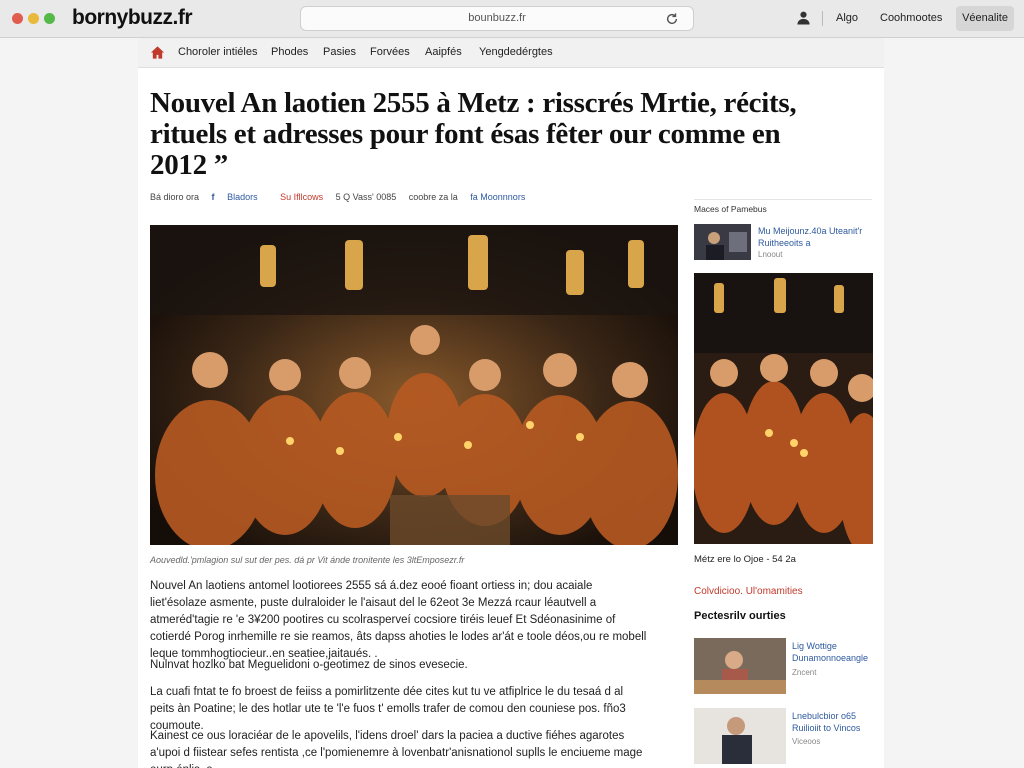 This screenshot has width=1024, height=768. I want to click on card-title-2: Lnebulcbior o65 Ruilioiit to Vincos, so click(835, 722).